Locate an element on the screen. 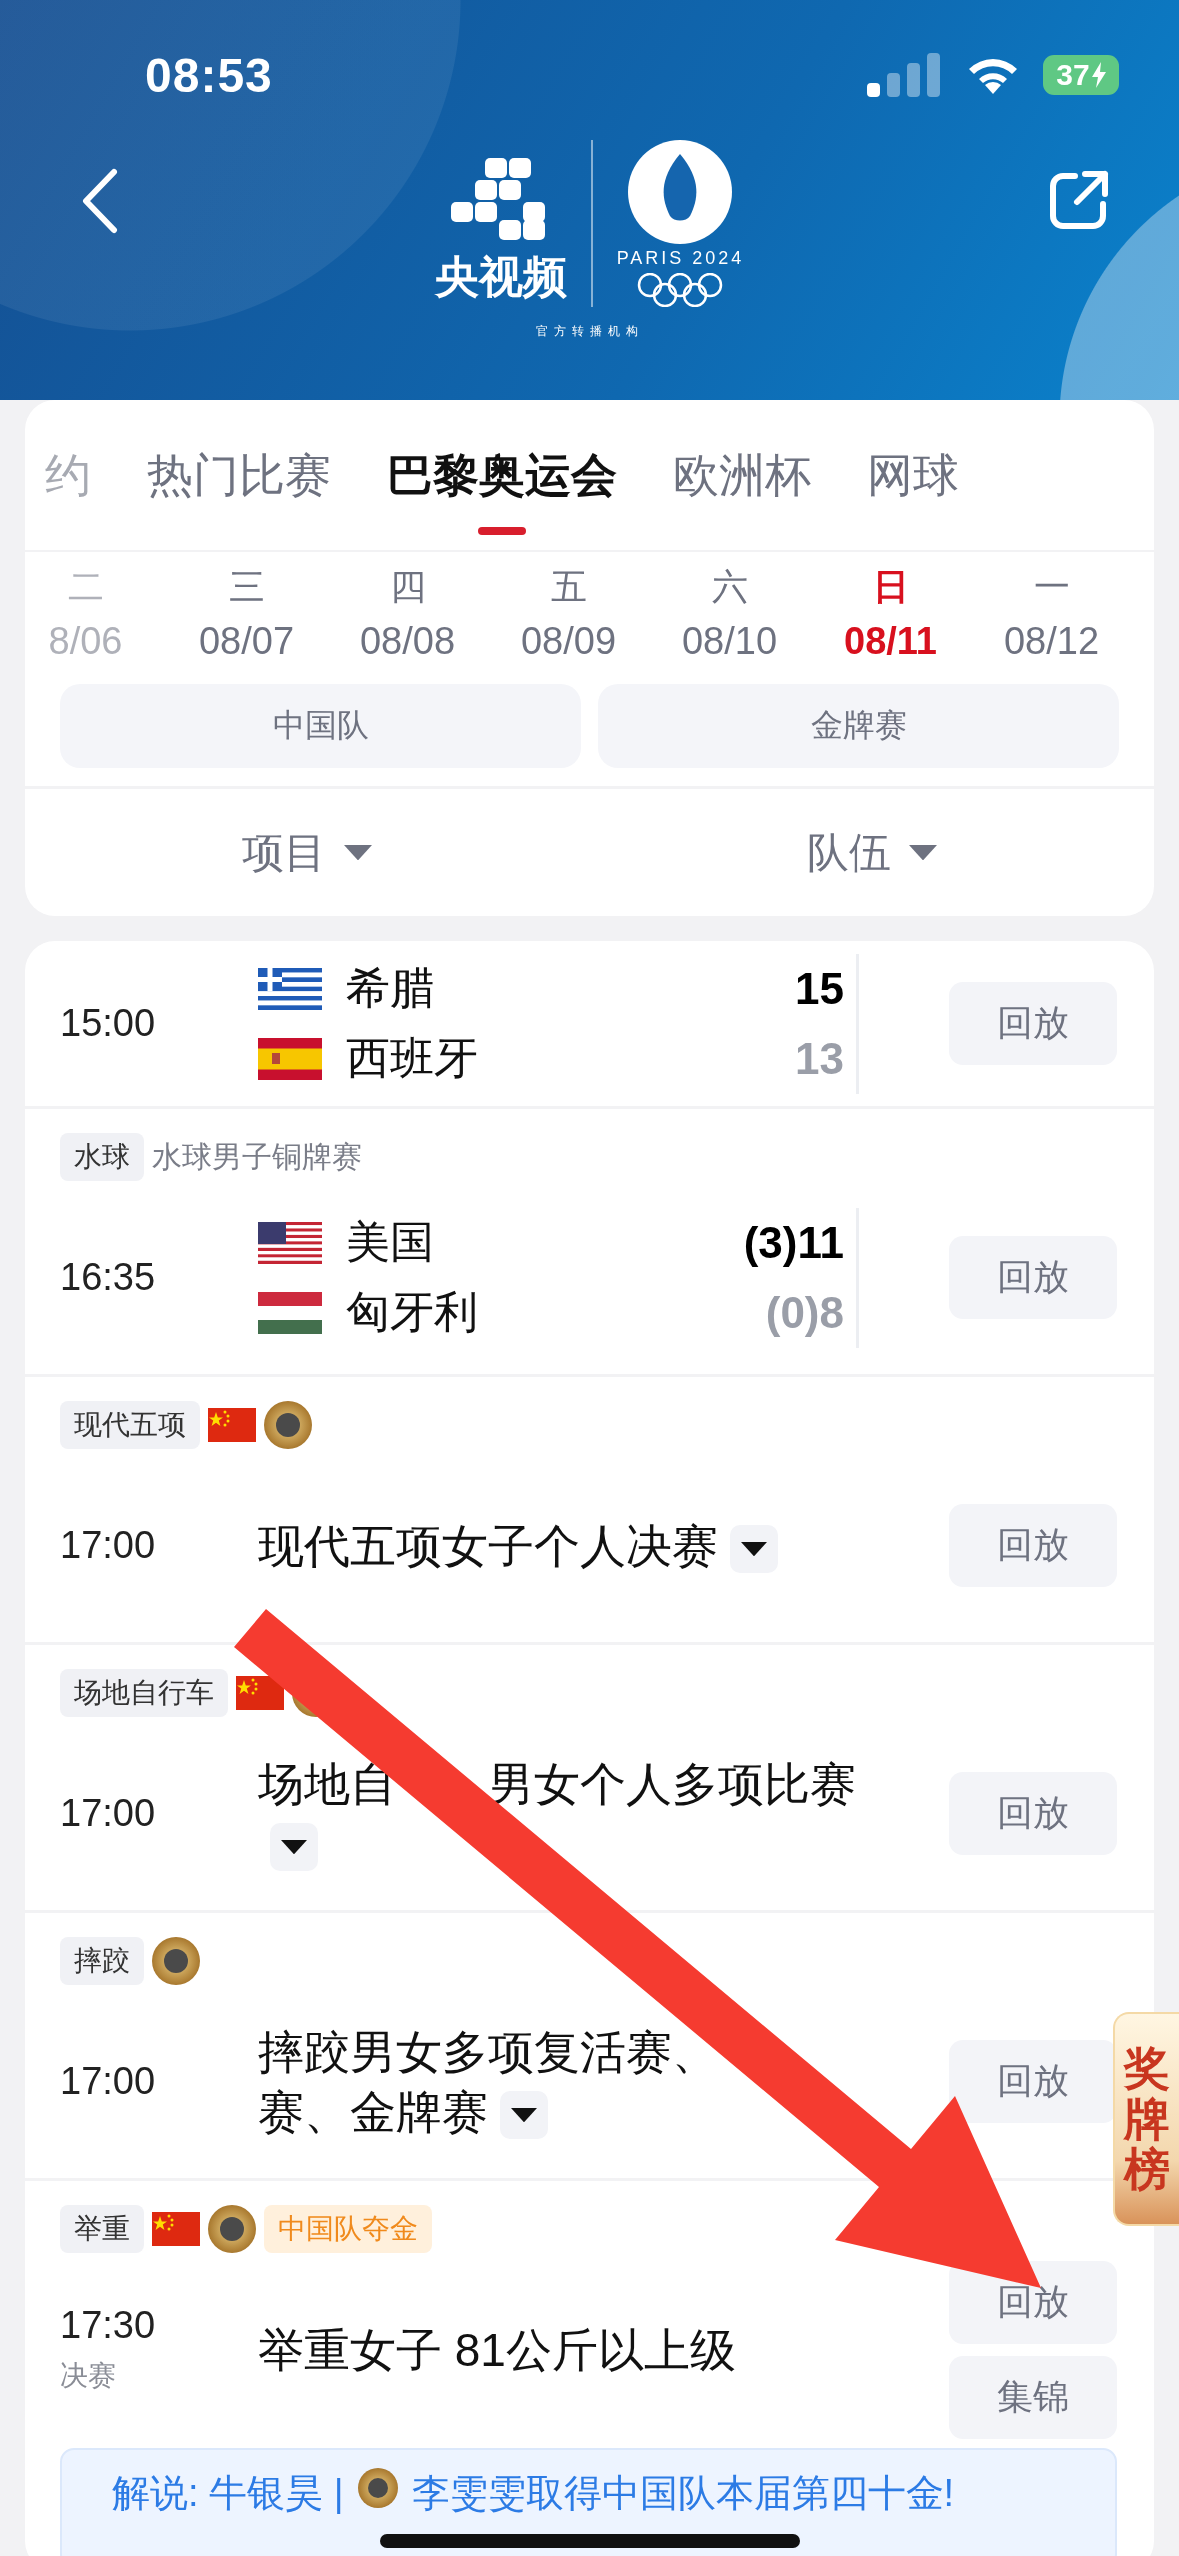 The height and width of the screenshot is (2556, 1179). match-round: 决赛 is located at coordinates (88, 2376).